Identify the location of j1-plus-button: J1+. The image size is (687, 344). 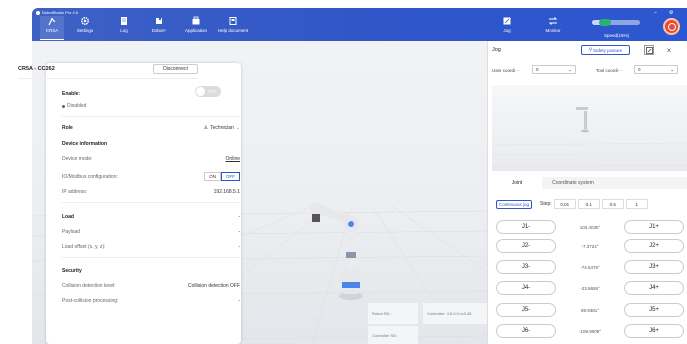
(653, 227).